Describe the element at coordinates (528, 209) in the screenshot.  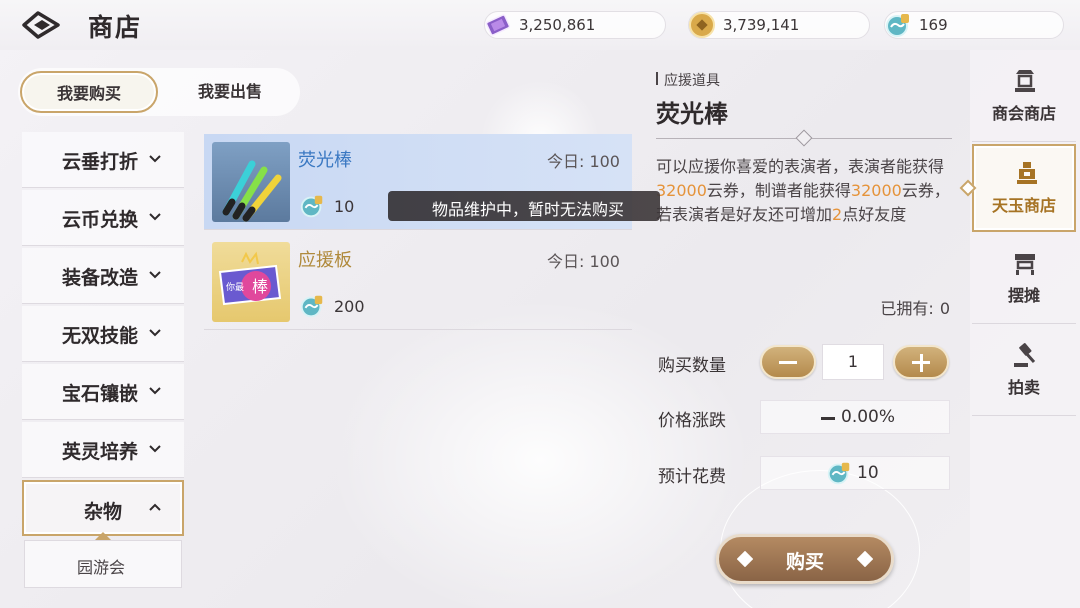
I see `tooltip-text: 物品维护中，暂时无法购买` at that location.